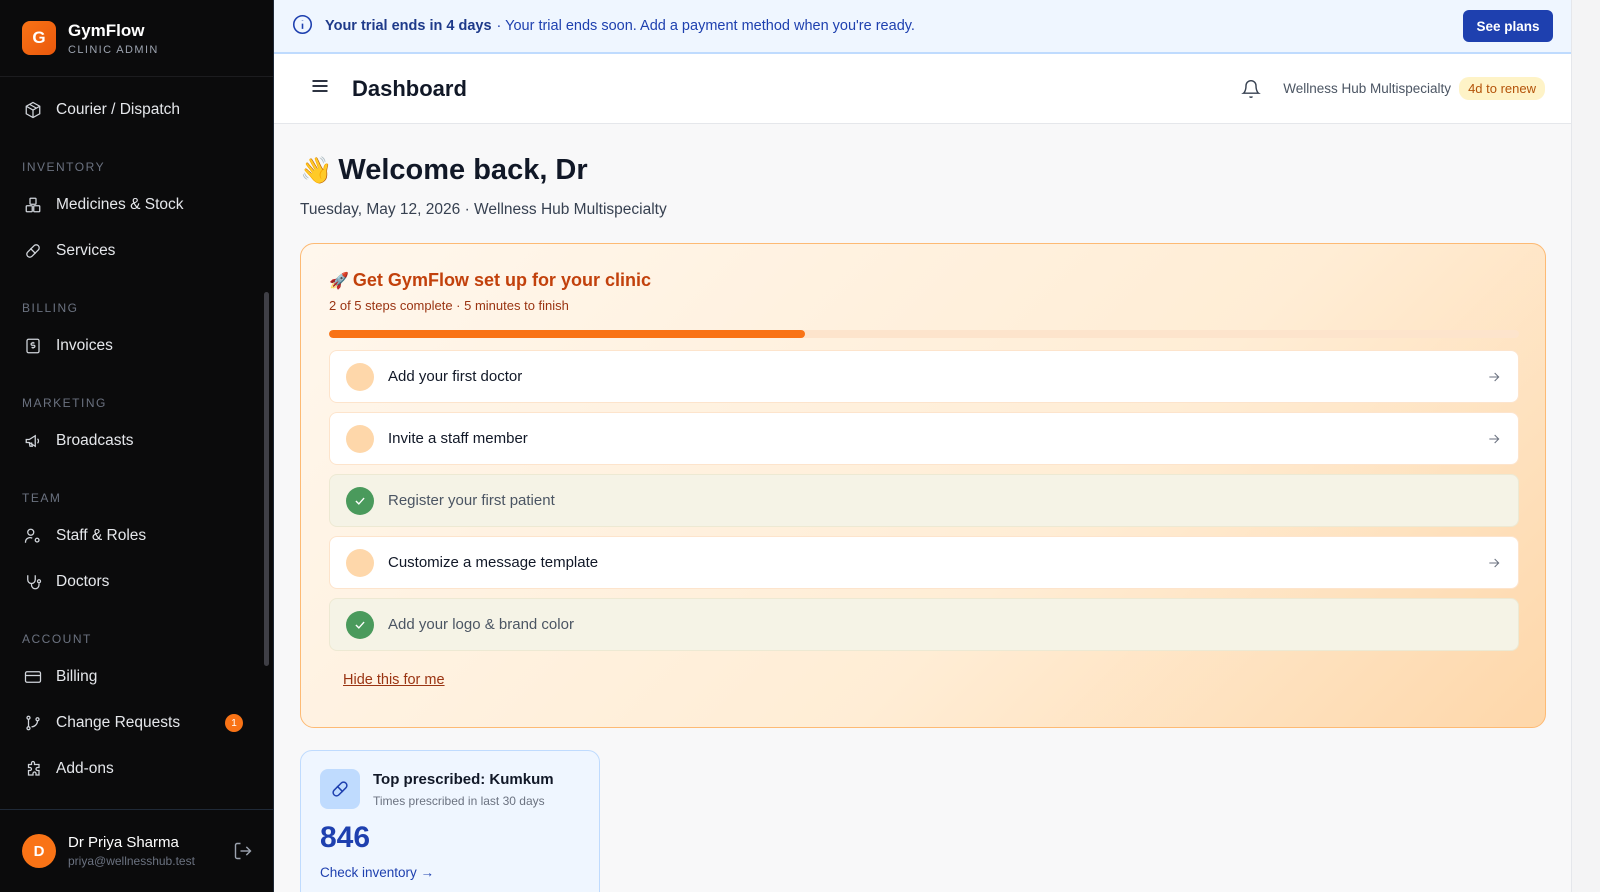 This screenshot has height=892, width=1600. What do you see at coordinates (1502, 88) in the screenshot?
I see `renew-badge: 4d to renew` at bounding box center [1502, 88].